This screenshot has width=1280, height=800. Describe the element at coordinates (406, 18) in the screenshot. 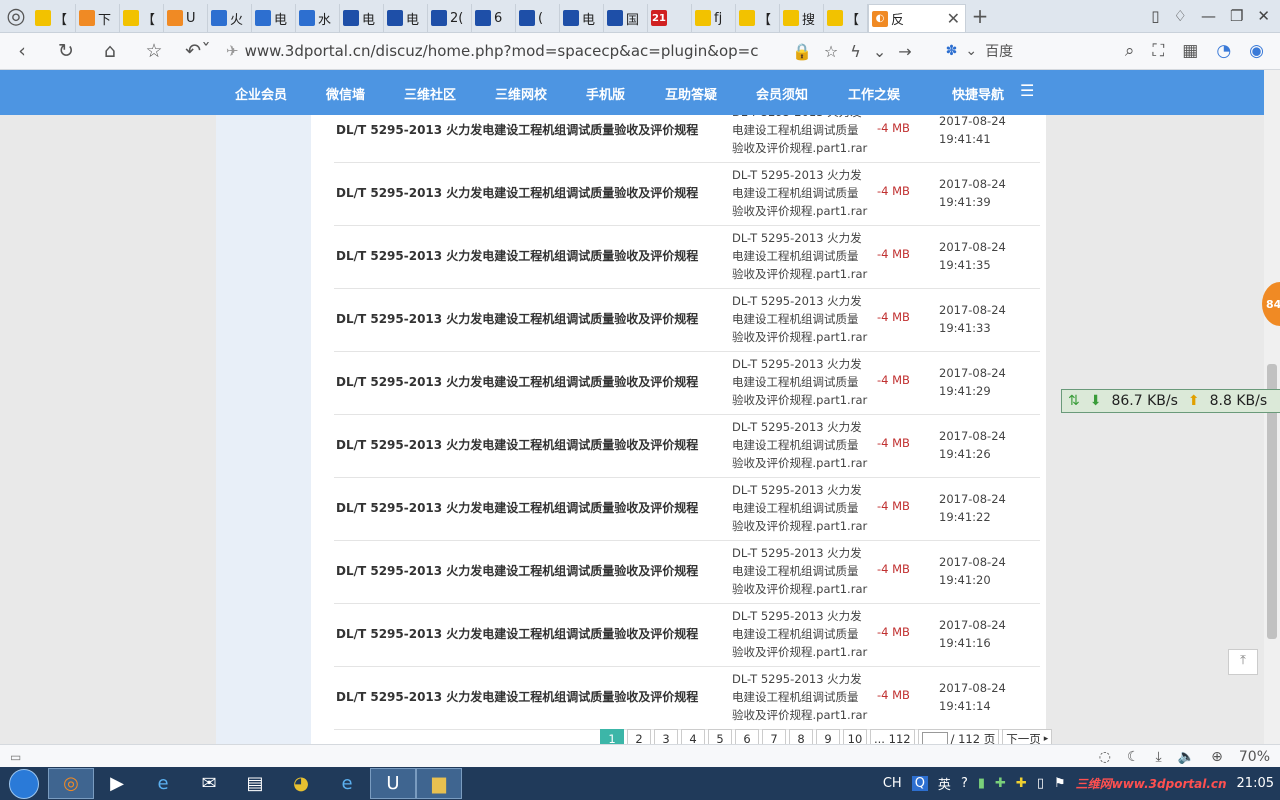

I see `tab-8: 电` at that location.